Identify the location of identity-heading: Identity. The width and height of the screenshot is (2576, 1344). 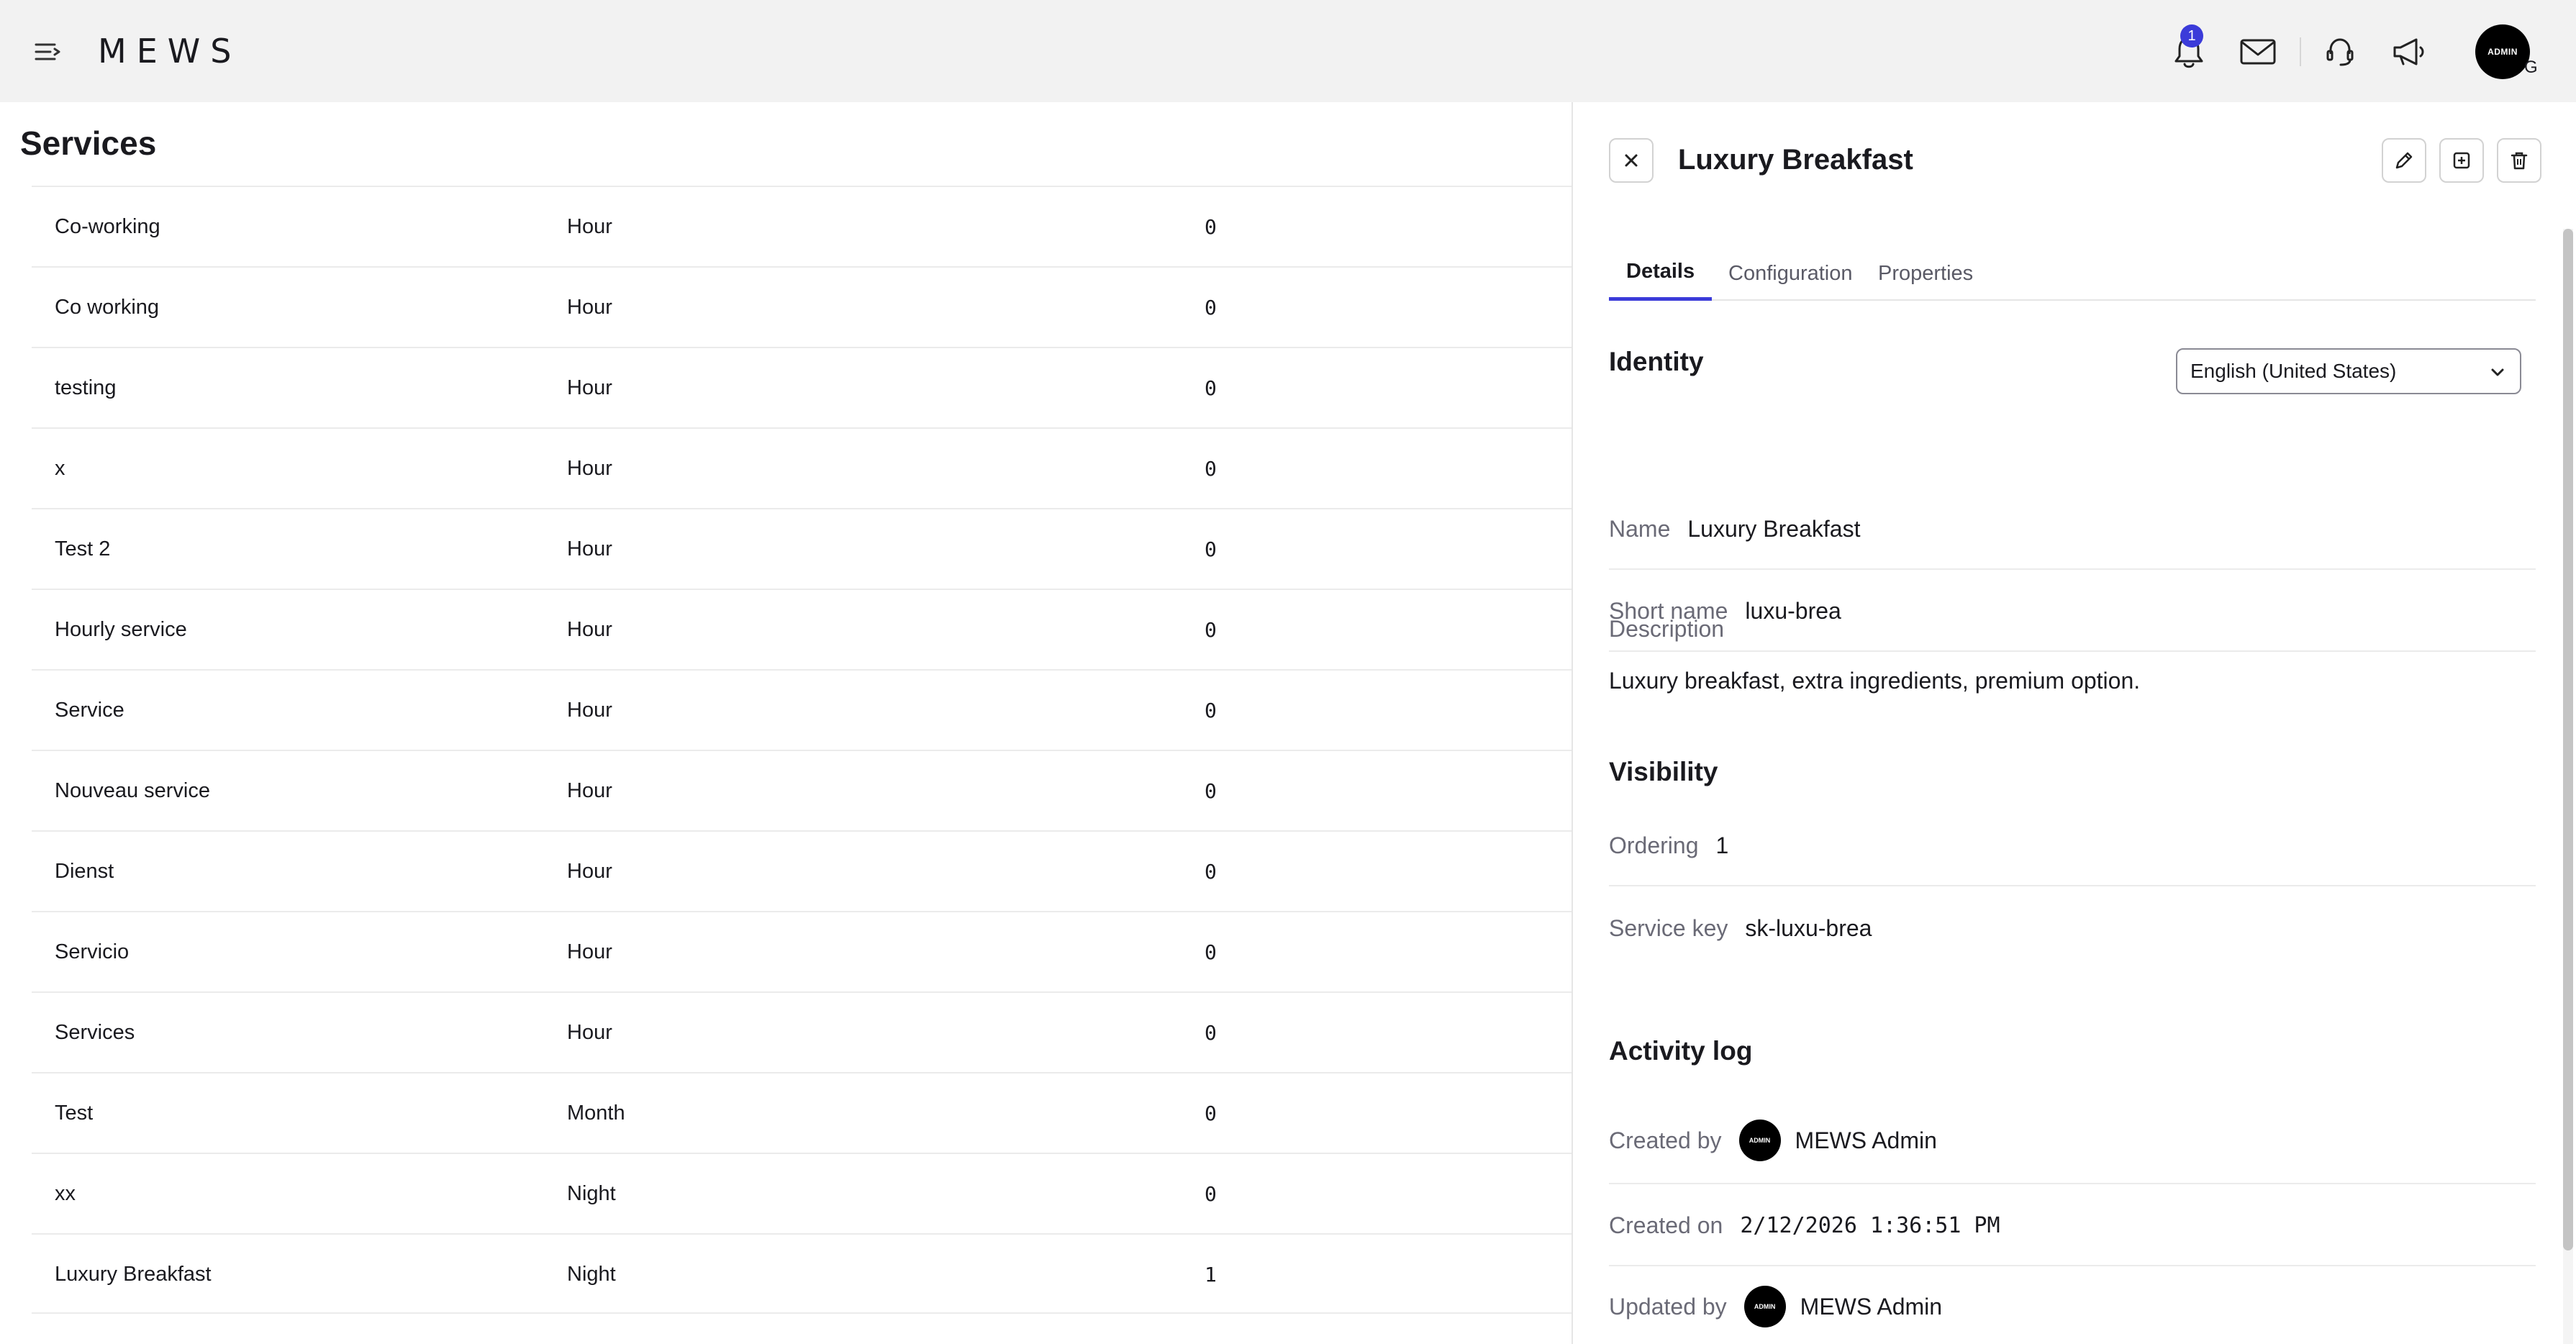
(1657, 361).